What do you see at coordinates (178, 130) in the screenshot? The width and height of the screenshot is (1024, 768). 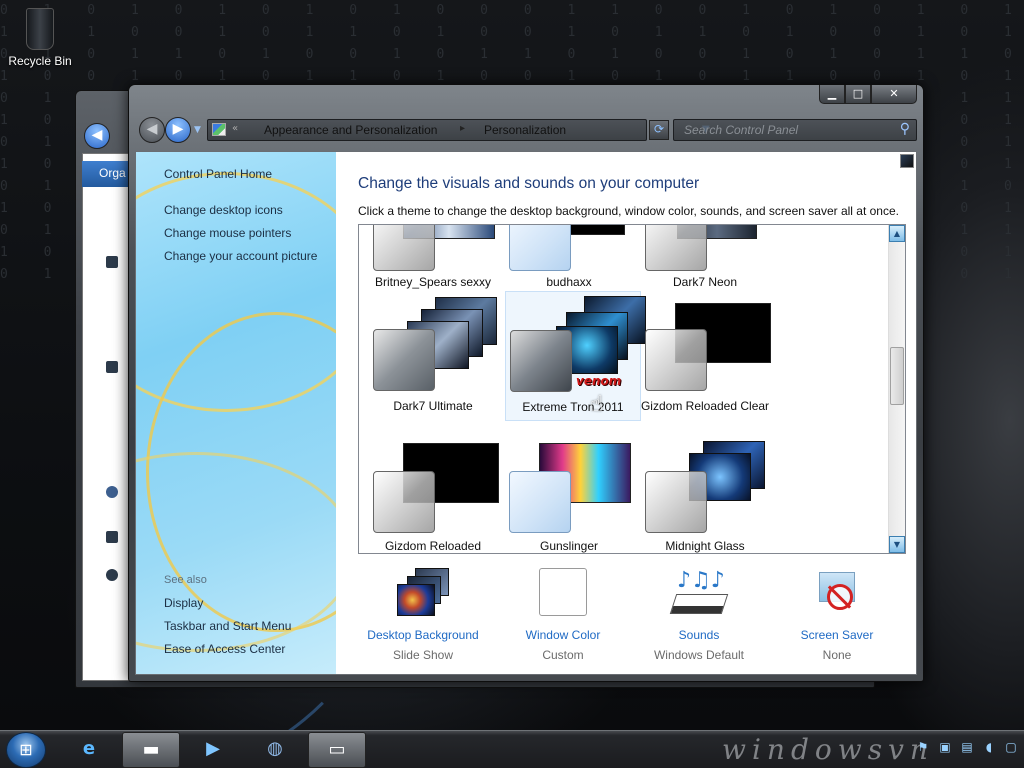 I see `forward-arrow-icon: ▶` at bounding box center [178, 130].